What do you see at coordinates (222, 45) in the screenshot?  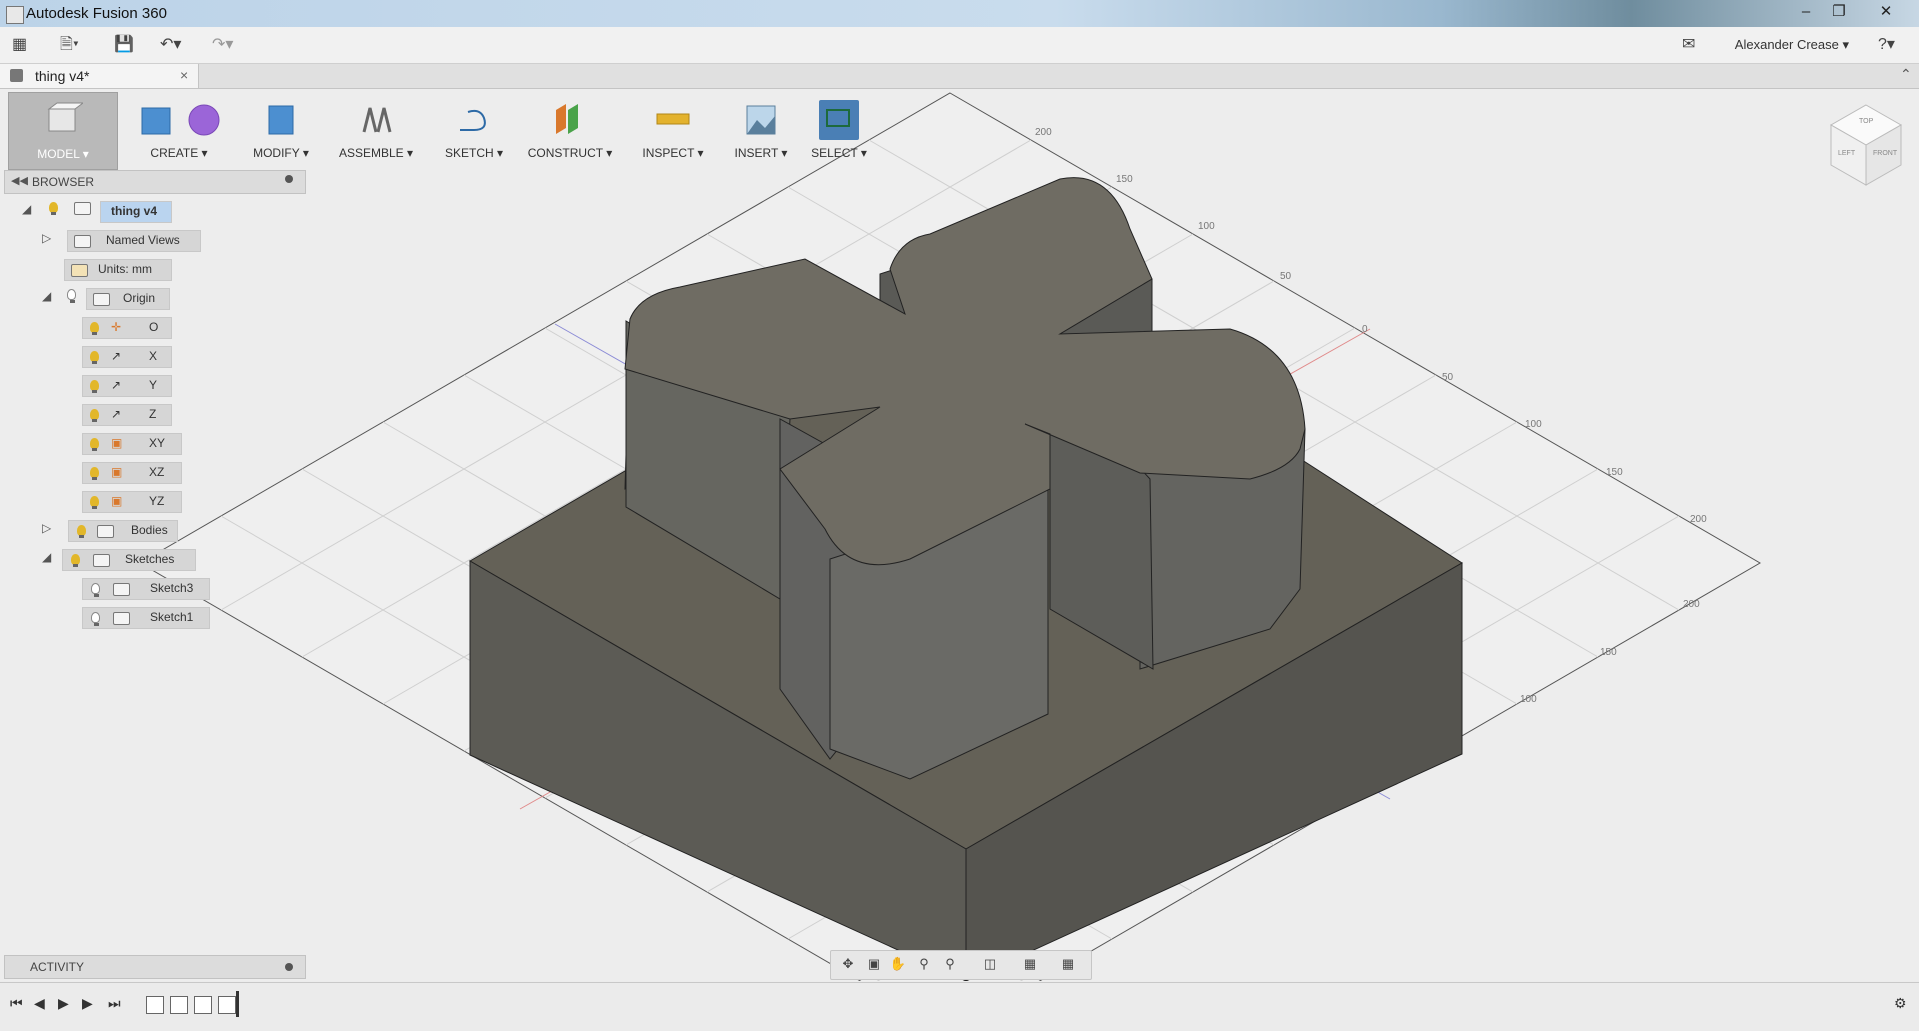 I see `redo-icon: ↷▾` at bounding box center [222, 45].